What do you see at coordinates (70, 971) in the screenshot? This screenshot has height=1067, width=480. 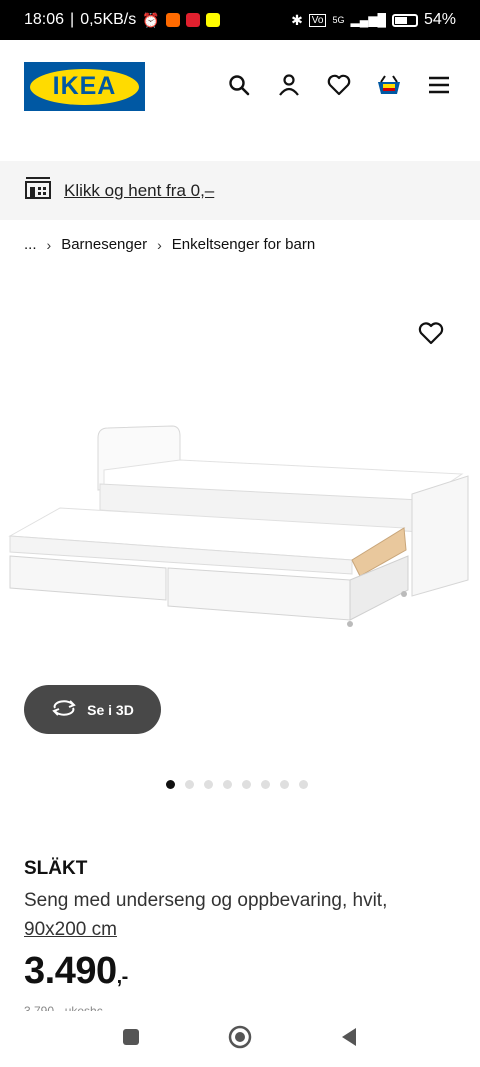 I see `price-main: 3.490` at bounding box center [70, 971].